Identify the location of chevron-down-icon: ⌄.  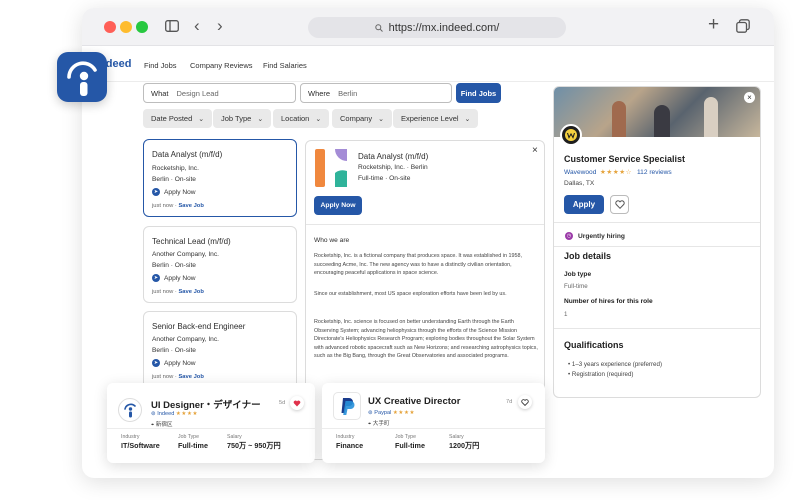
(318, 119).